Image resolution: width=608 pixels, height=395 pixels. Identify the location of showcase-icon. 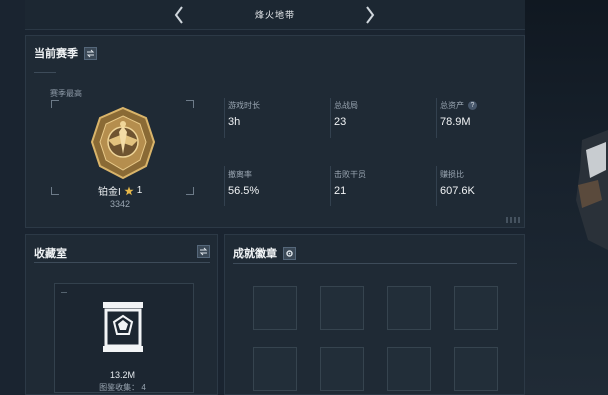
(123, 327).